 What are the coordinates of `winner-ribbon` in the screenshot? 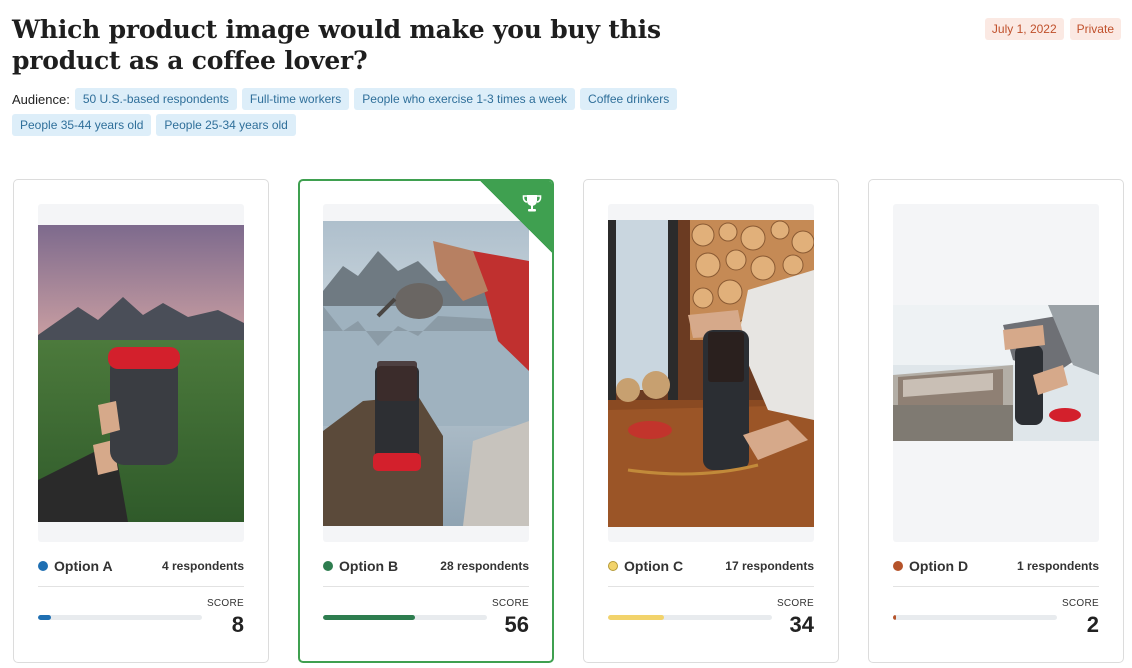 It's located at (516, 217).